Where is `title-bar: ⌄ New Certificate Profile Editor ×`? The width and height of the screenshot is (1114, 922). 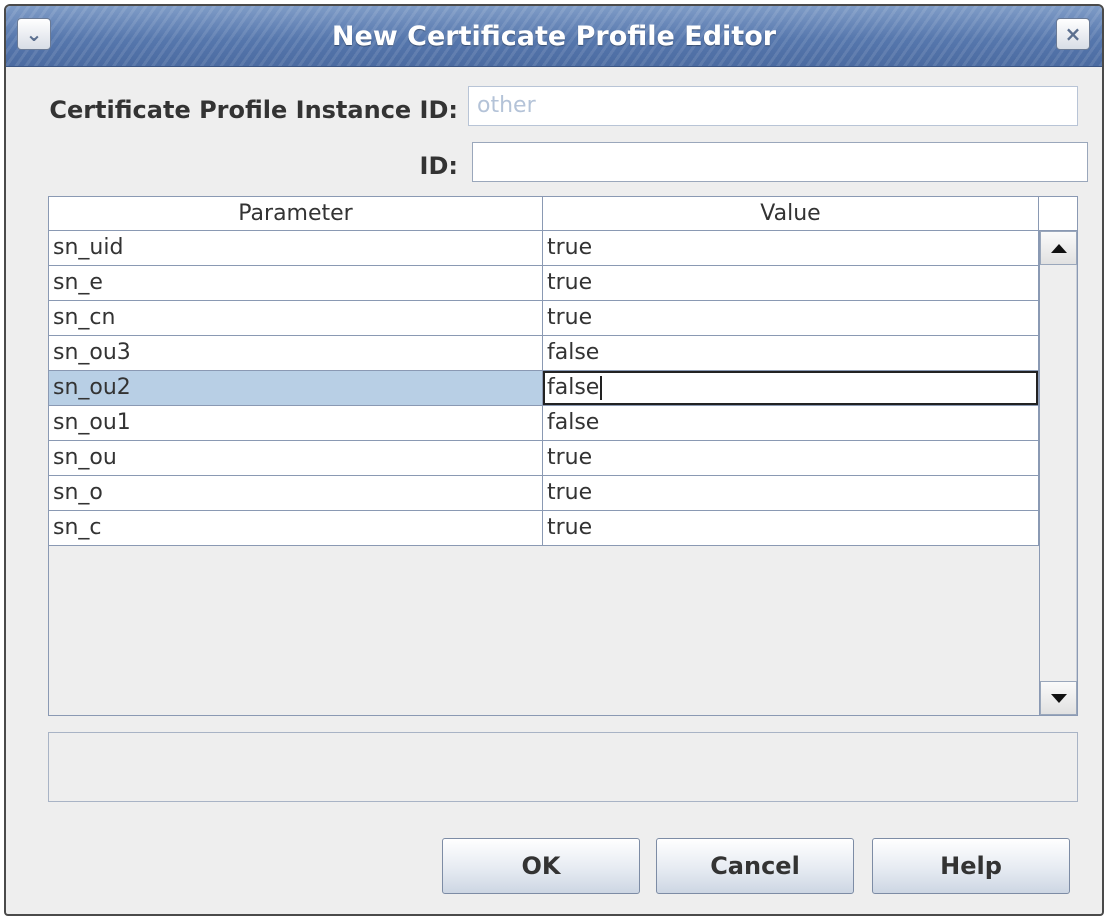 title-bar: ⌄ New Certificate Profile Editor × is located at coordinates (554, 36).